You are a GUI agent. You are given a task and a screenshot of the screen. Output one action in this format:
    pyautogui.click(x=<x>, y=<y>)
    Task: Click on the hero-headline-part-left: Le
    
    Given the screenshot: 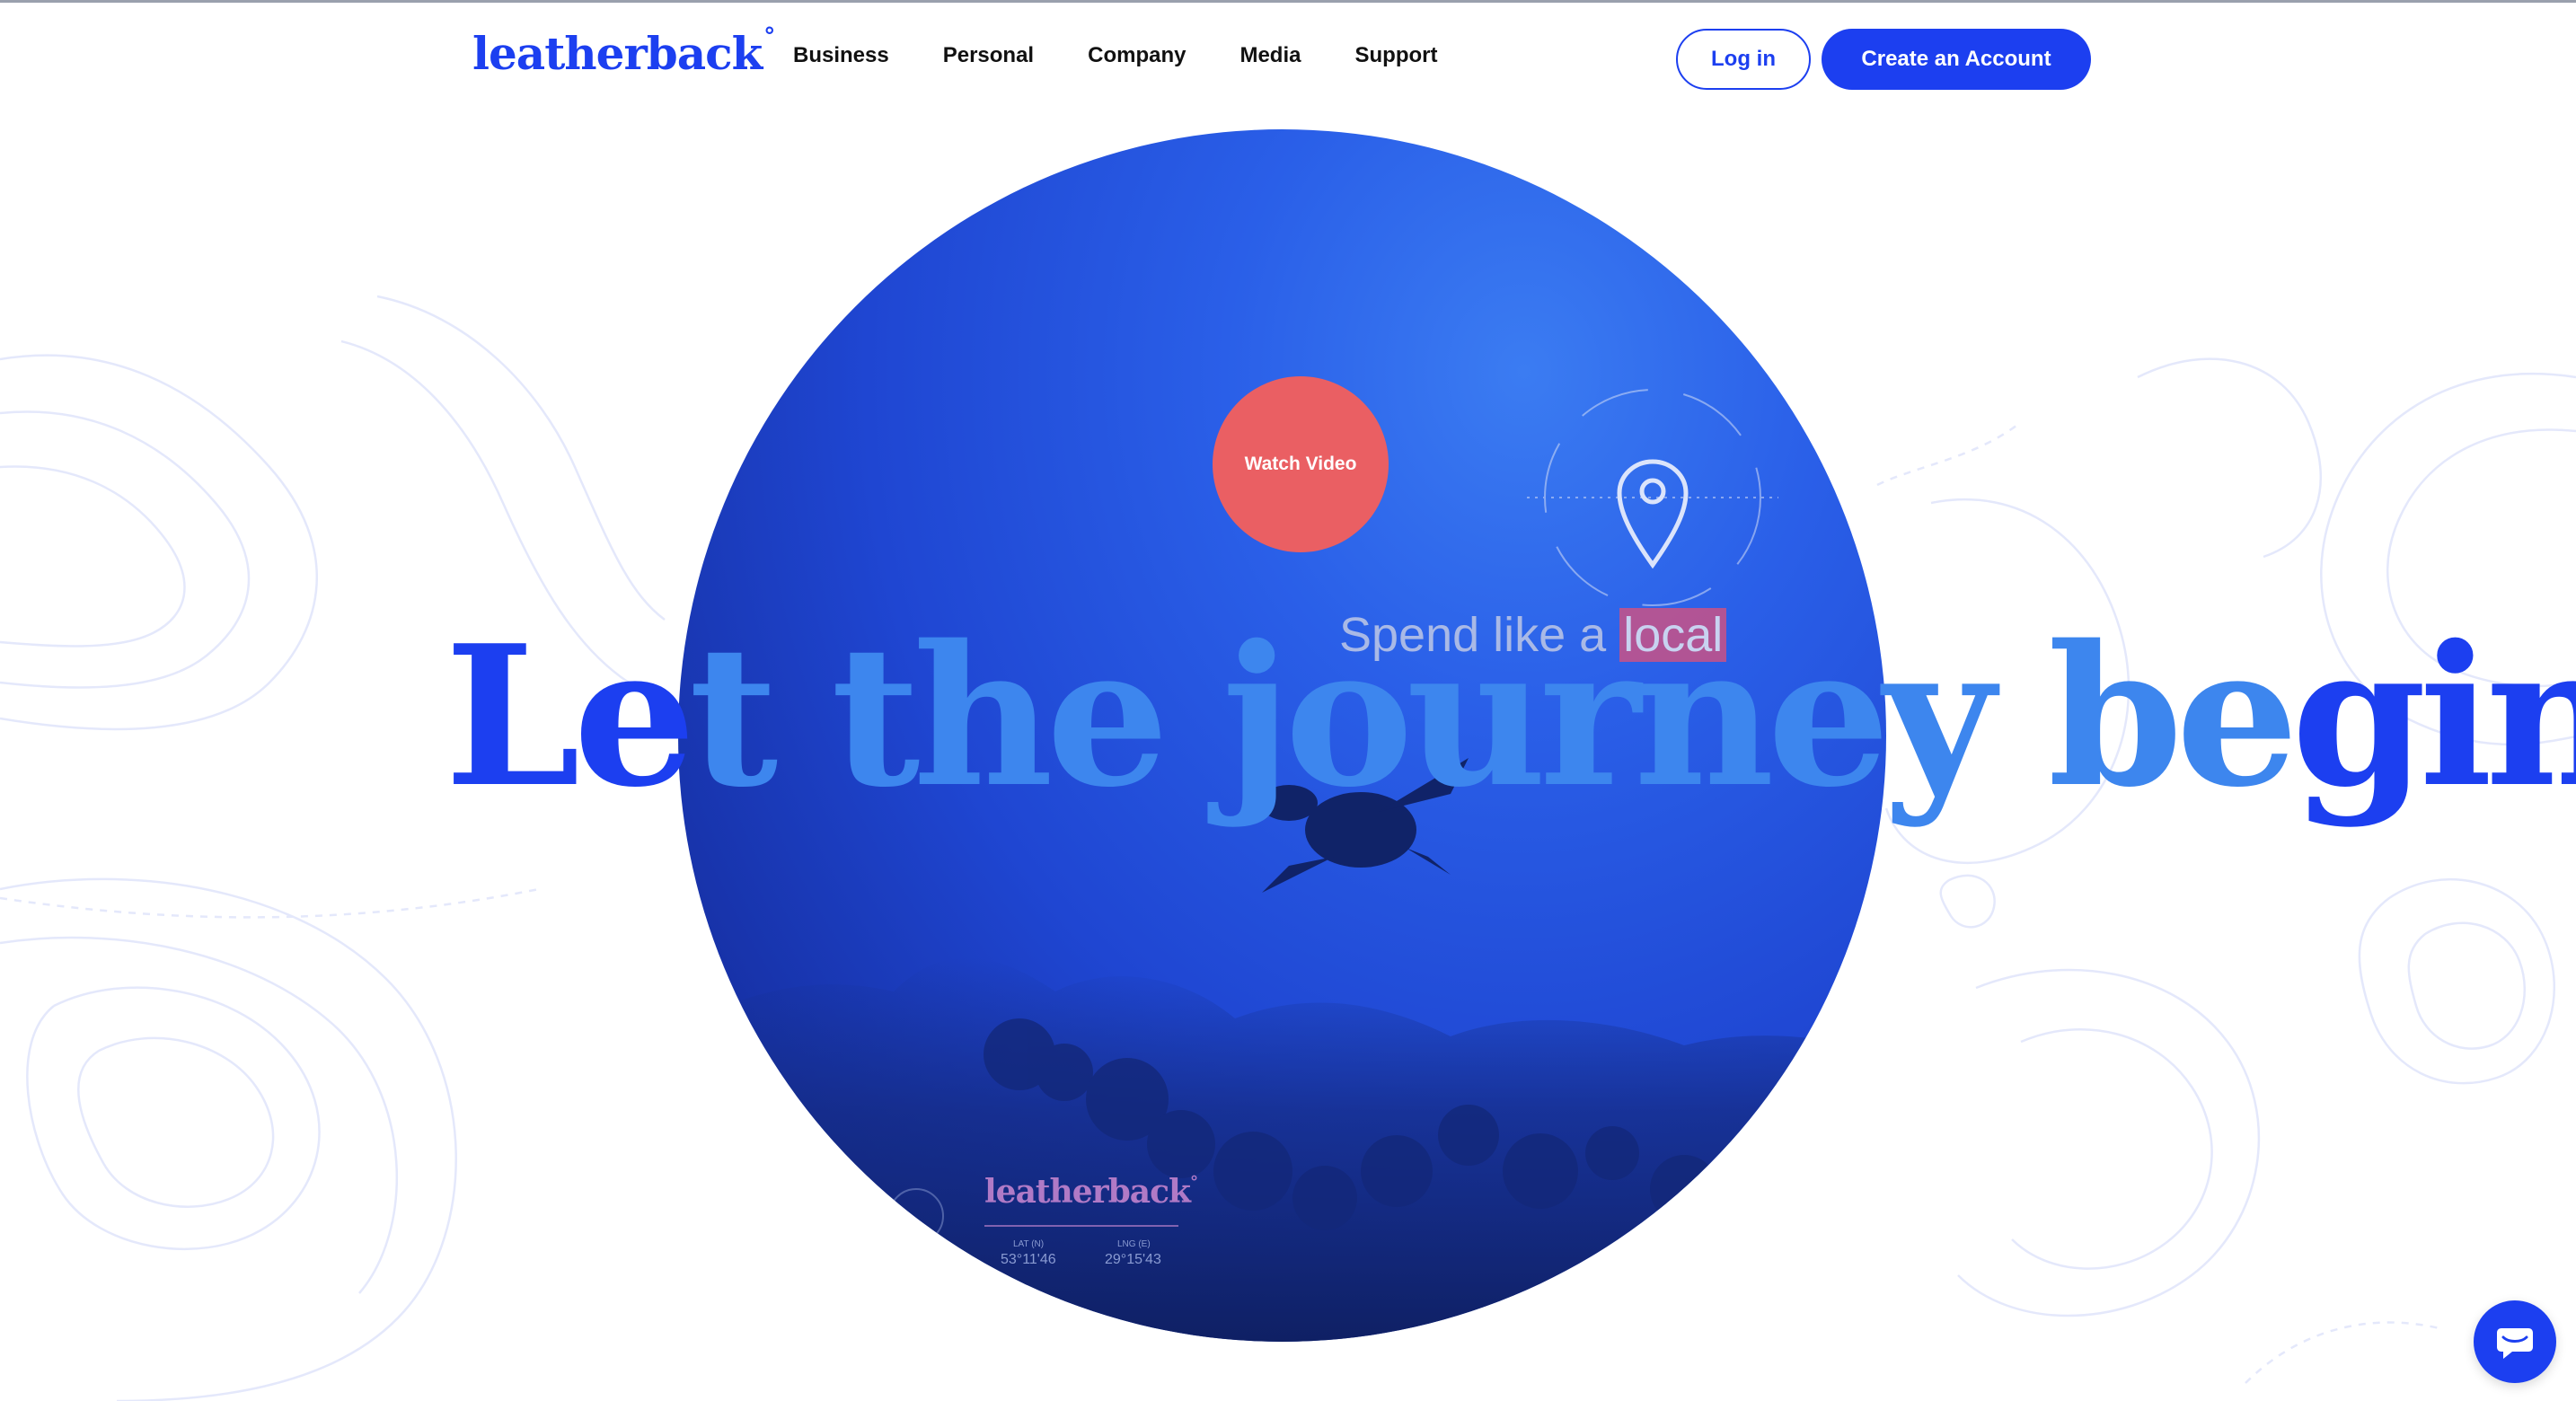 What is the action you would take?
    pyautogui.click(x=570, y=716)
    